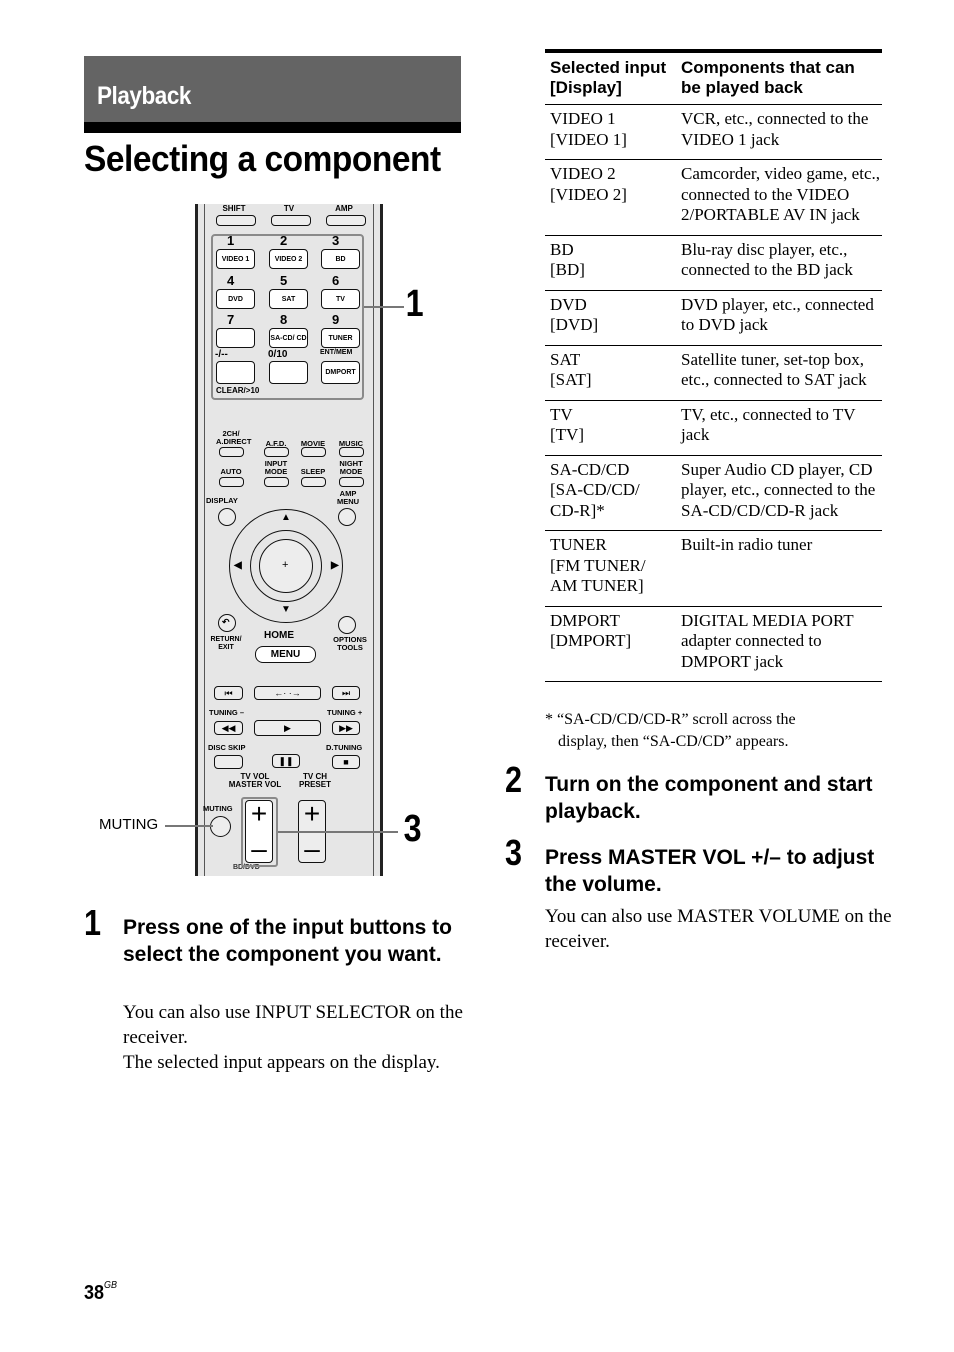 This screenshot has height=1352, width=954. Describe the element at coordinates (144, 96) in the screenshot. I see `section-label: Playback` at that location.